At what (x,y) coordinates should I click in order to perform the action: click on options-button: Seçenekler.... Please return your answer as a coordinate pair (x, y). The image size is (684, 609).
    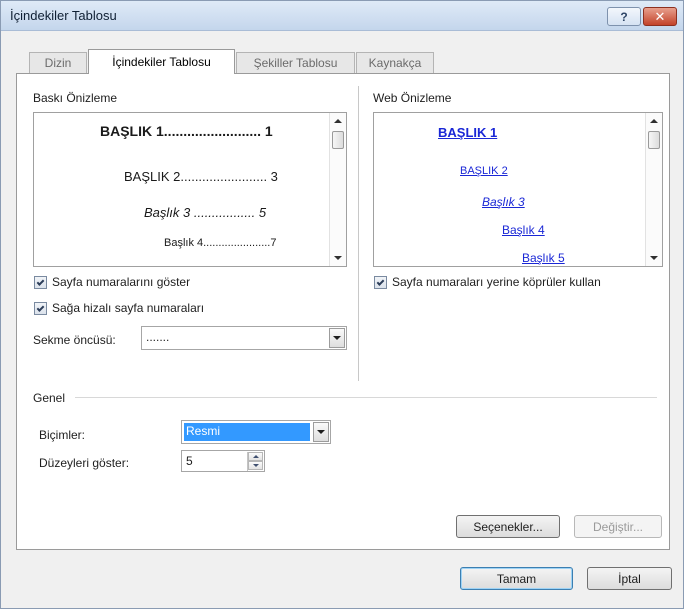
    Looking at the image, I should click on (508, 526).